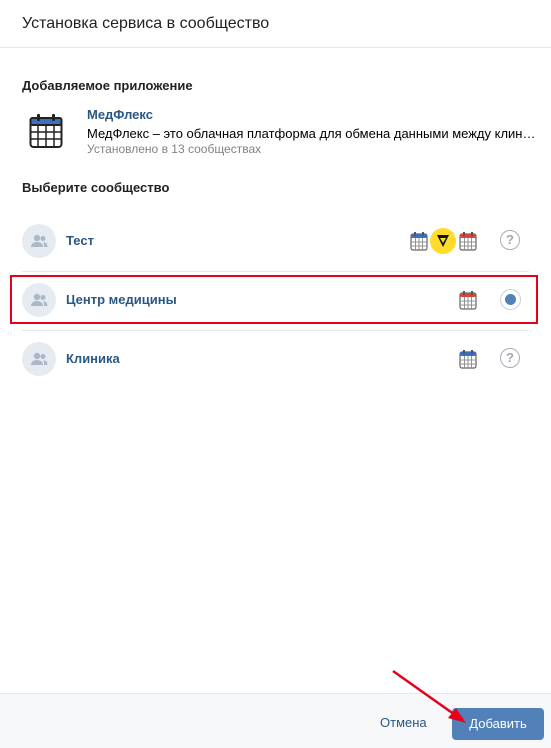 The width and height of the screenshot is (551, 748). Describe the element at coordinates (46, 131) in the screenshot. I see `calendar-icon` at that location.